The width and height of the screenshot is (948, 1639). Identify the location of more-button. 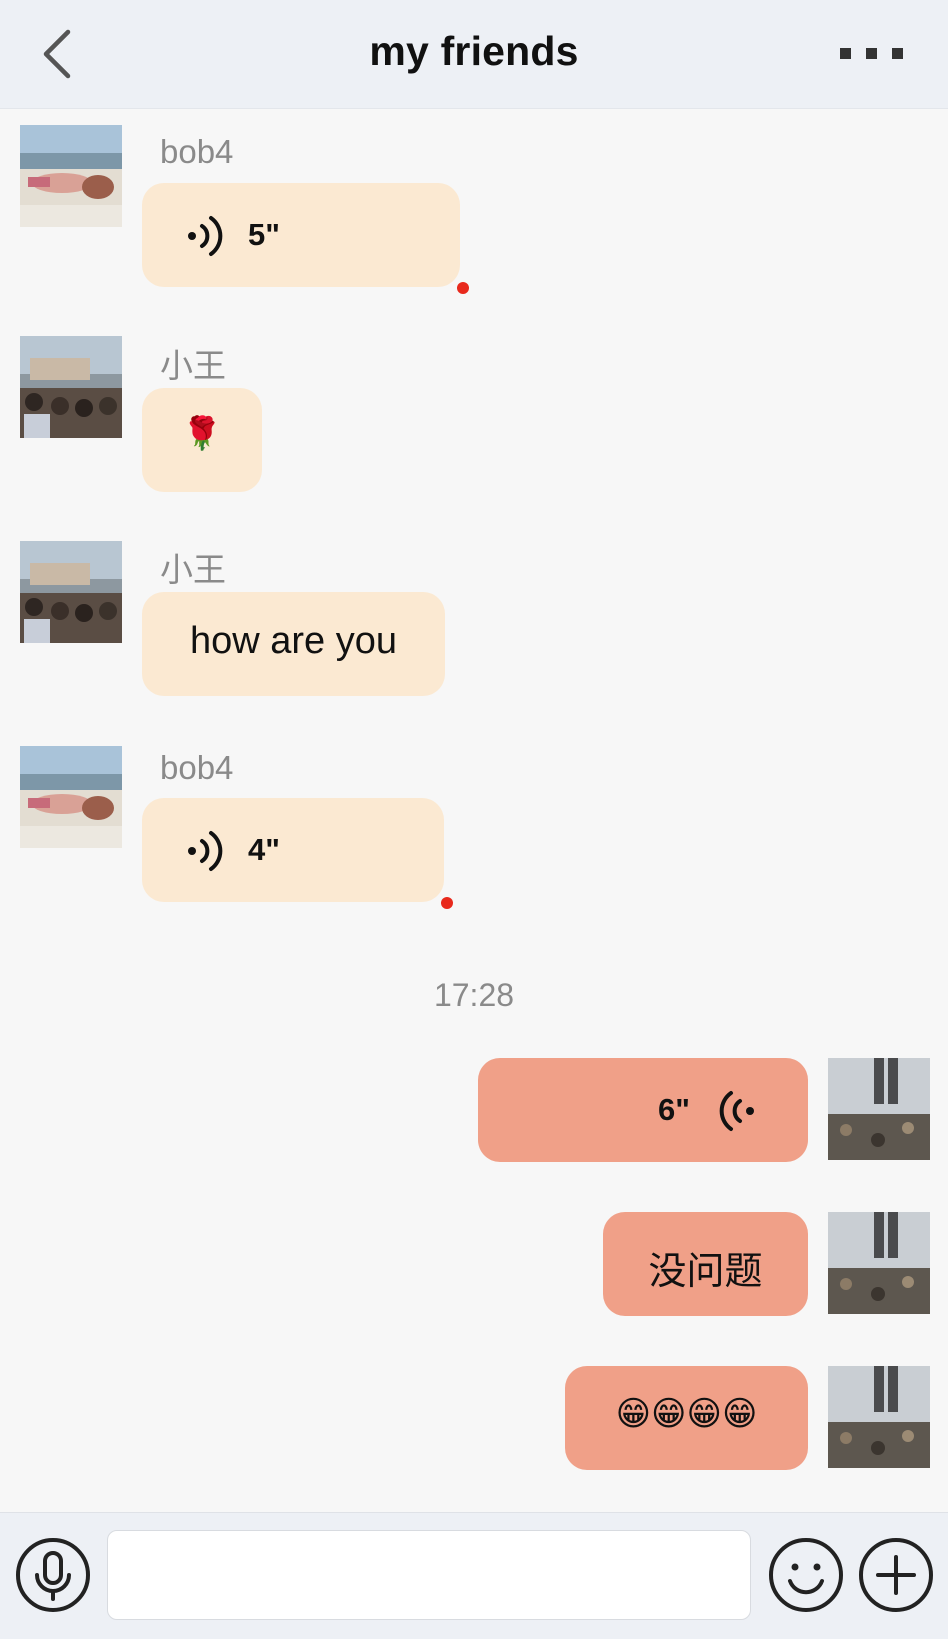
(872, 54).